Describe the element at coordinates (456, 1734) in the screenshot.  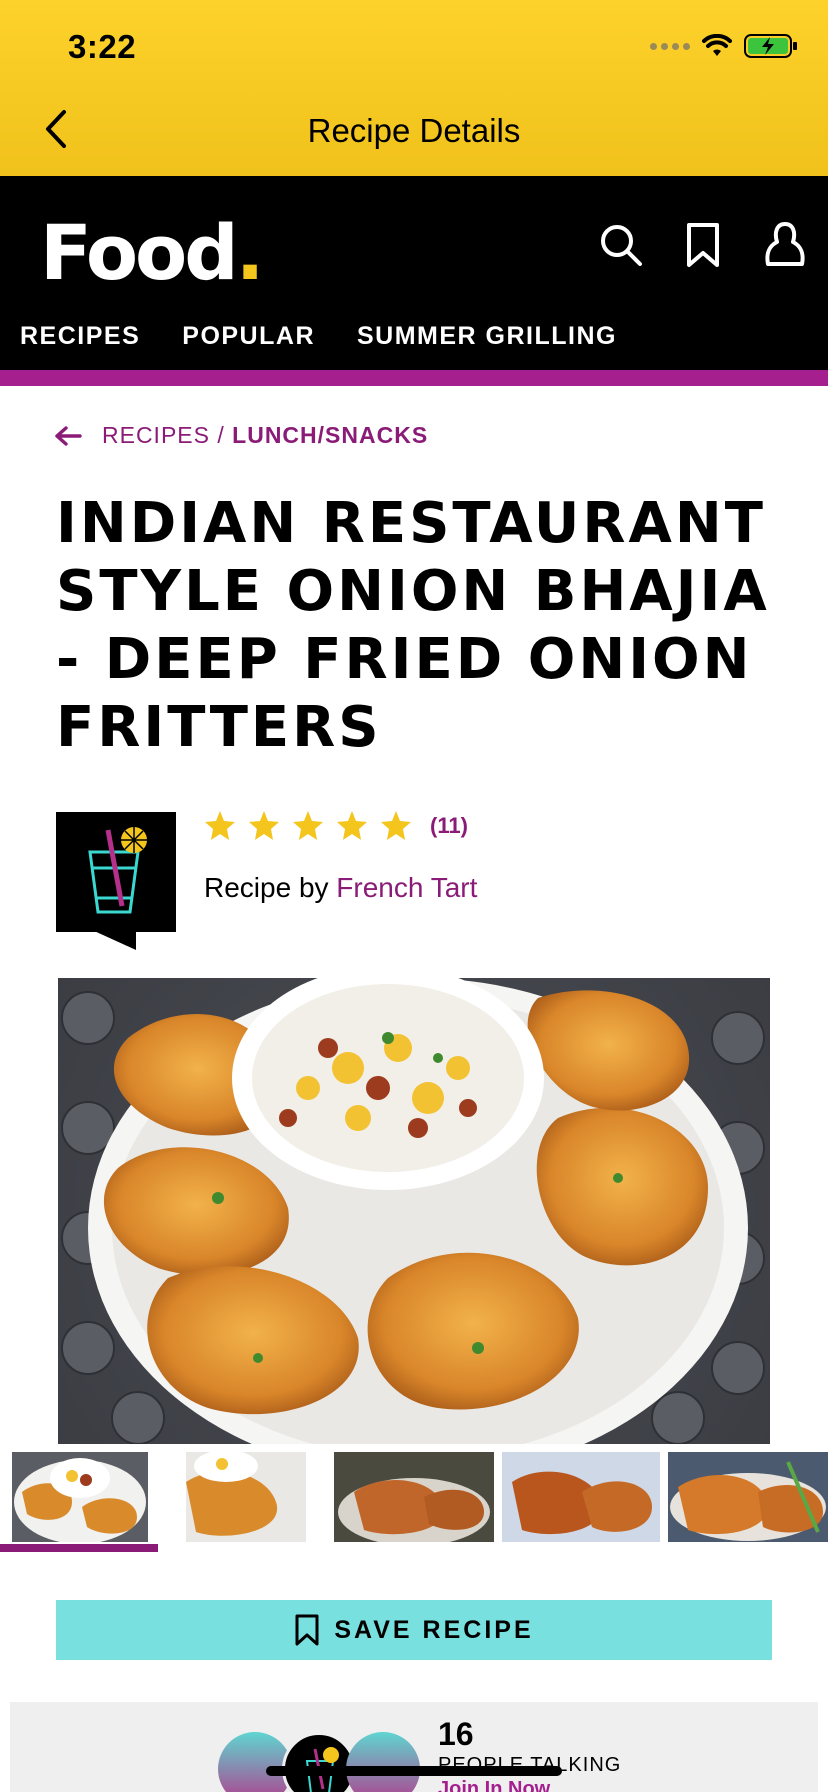
I see `talking-count: 16` at that location.